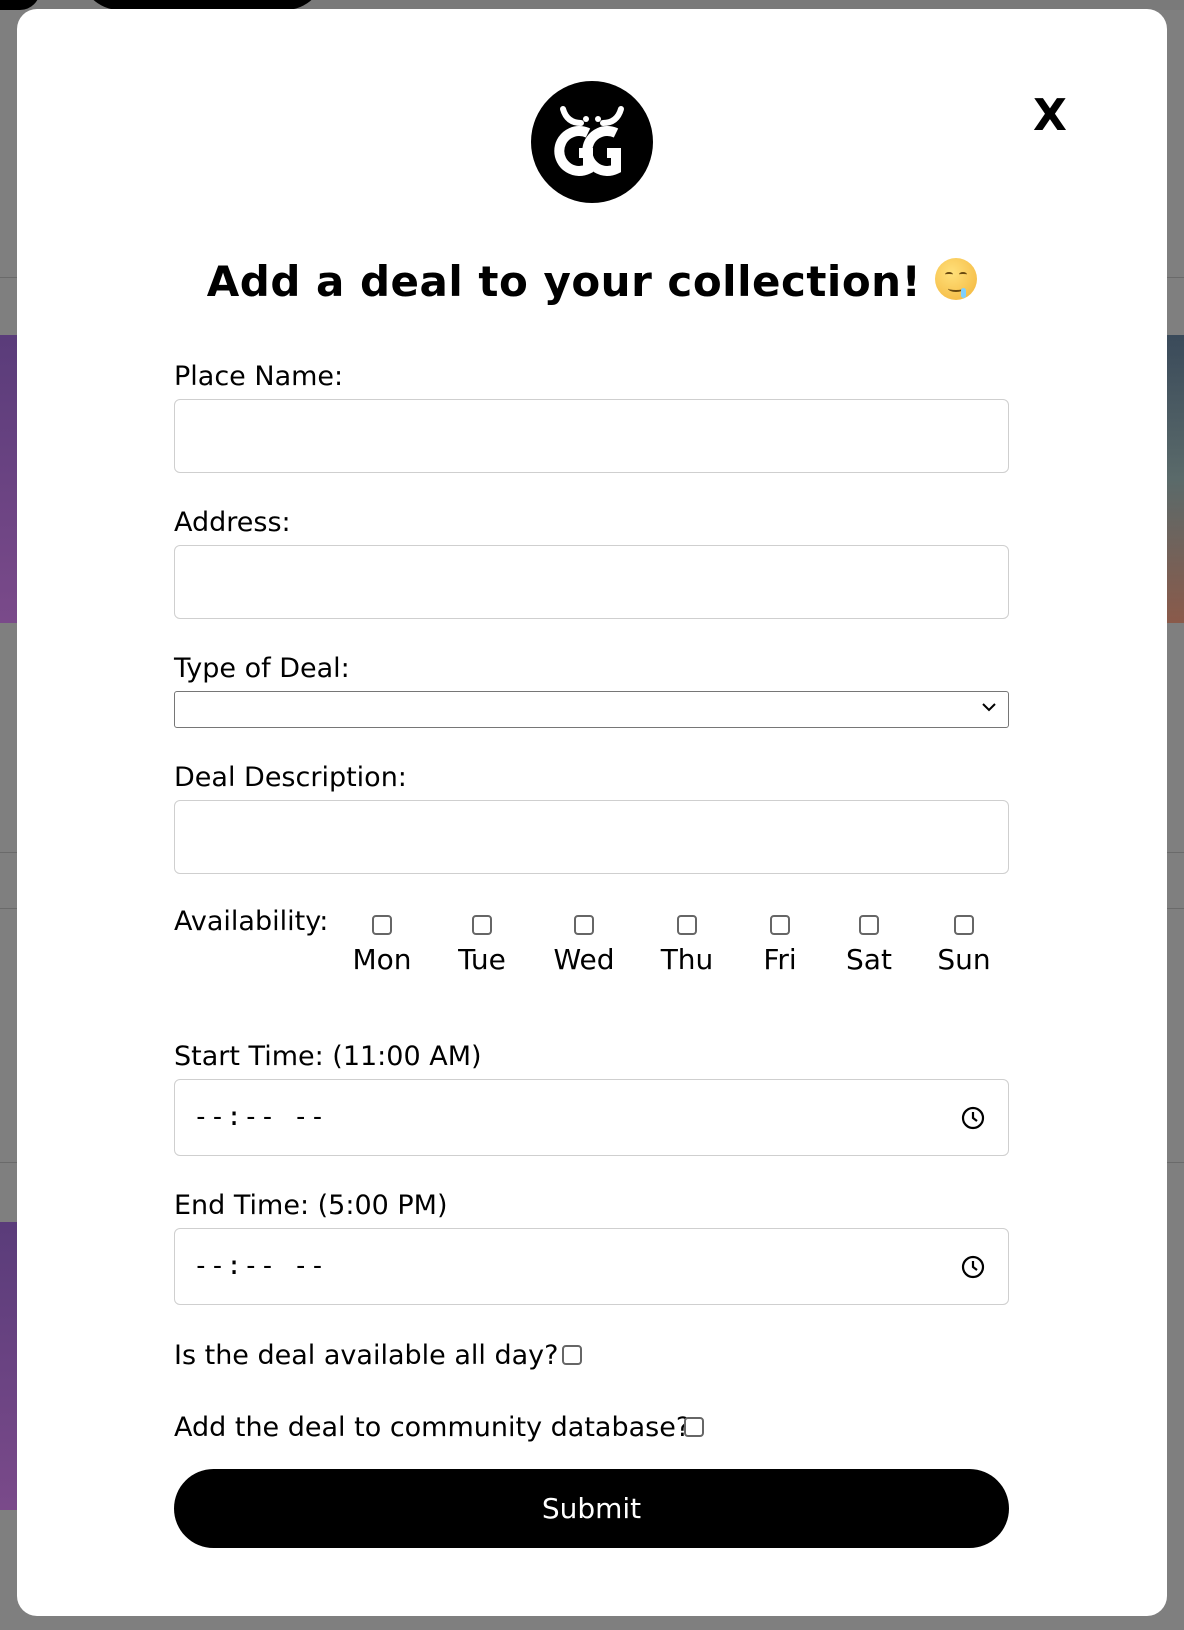  I want to click on day-tue-label: Tue, so click(482, 959).